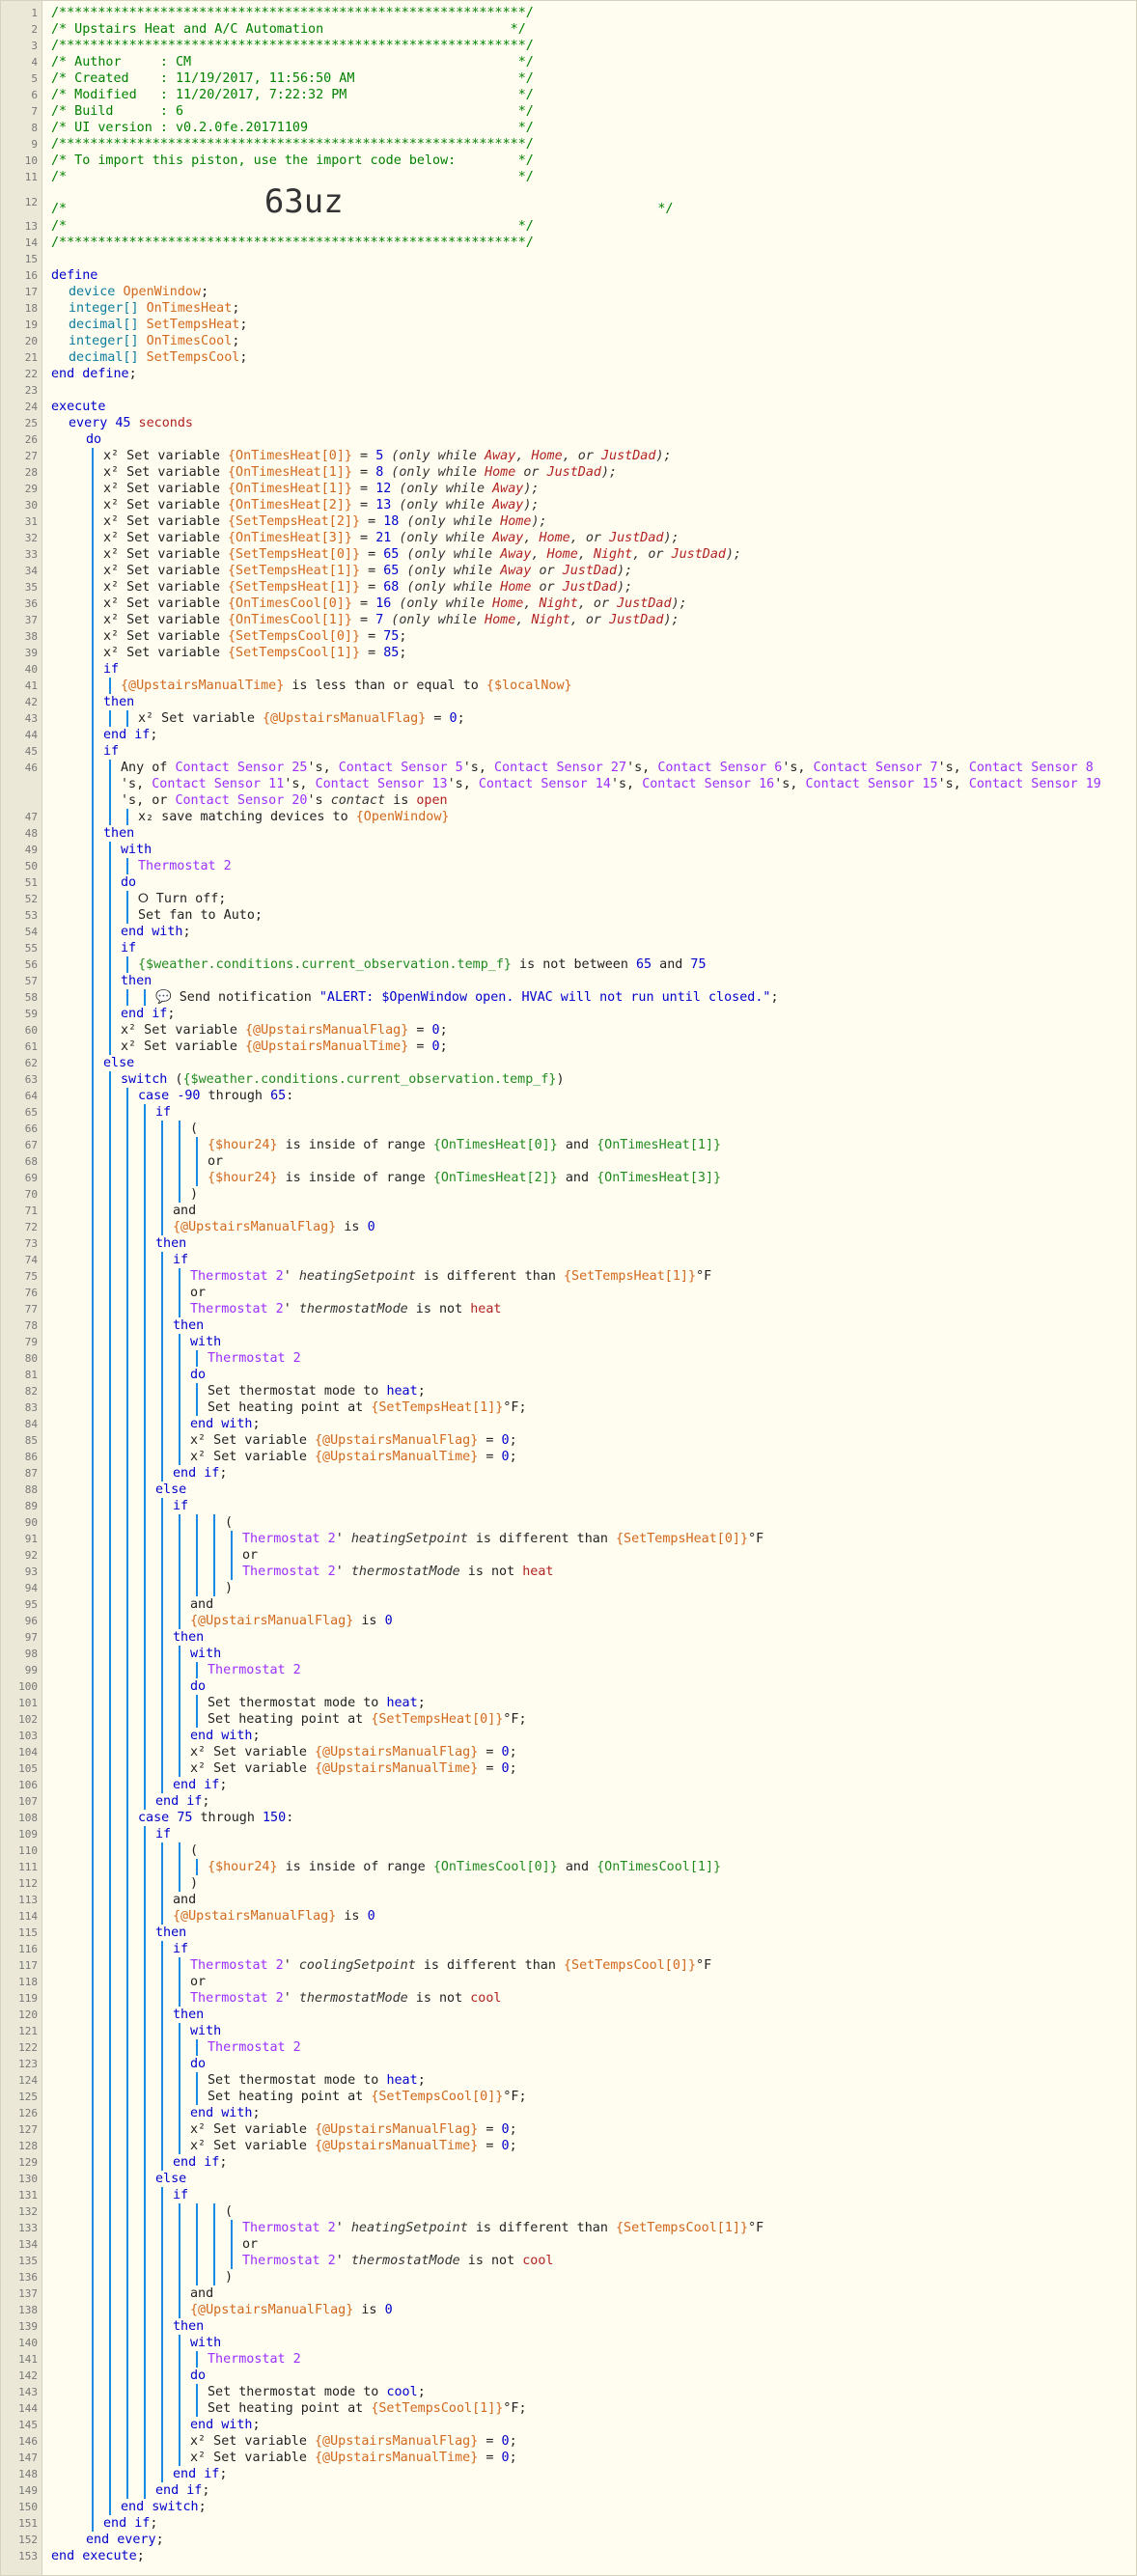 The width and height of the screenshot is (1137, 2576). I want to click on code-token: 65, so click(643, 964).